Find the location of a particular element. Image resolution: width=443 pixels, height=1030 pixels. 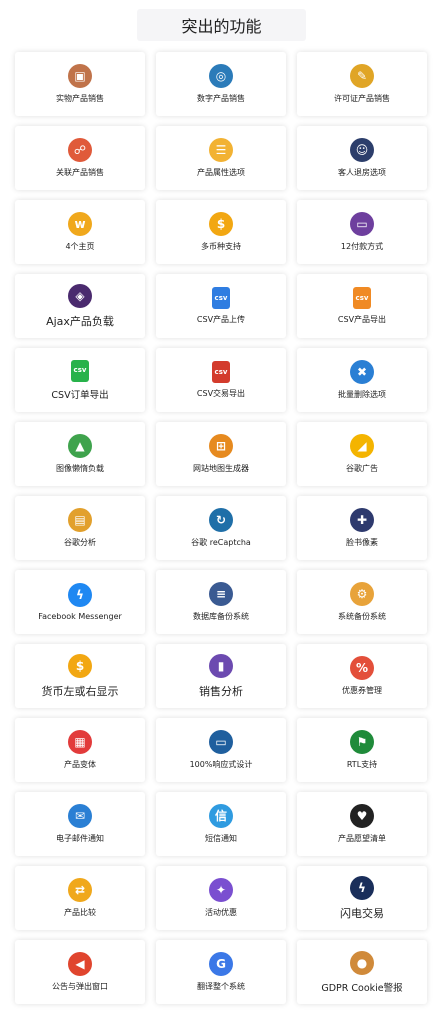

uae-flag-icon: ⚑ is located at coordinates (362, 742).